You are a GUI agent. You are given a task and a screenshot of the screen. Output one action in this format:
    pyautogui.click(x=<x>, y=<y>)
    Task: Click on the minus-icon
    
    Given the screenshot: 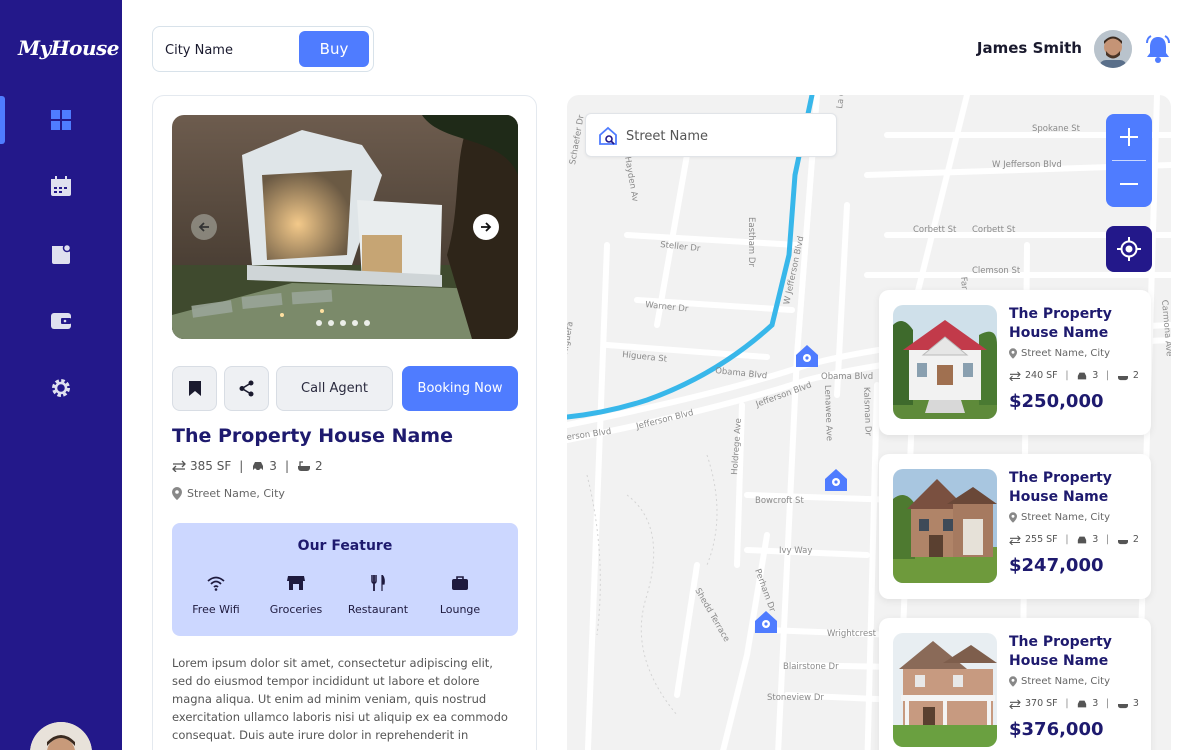 What is the action you would take?
    pyautogui.click(x=1129, y=184)
    